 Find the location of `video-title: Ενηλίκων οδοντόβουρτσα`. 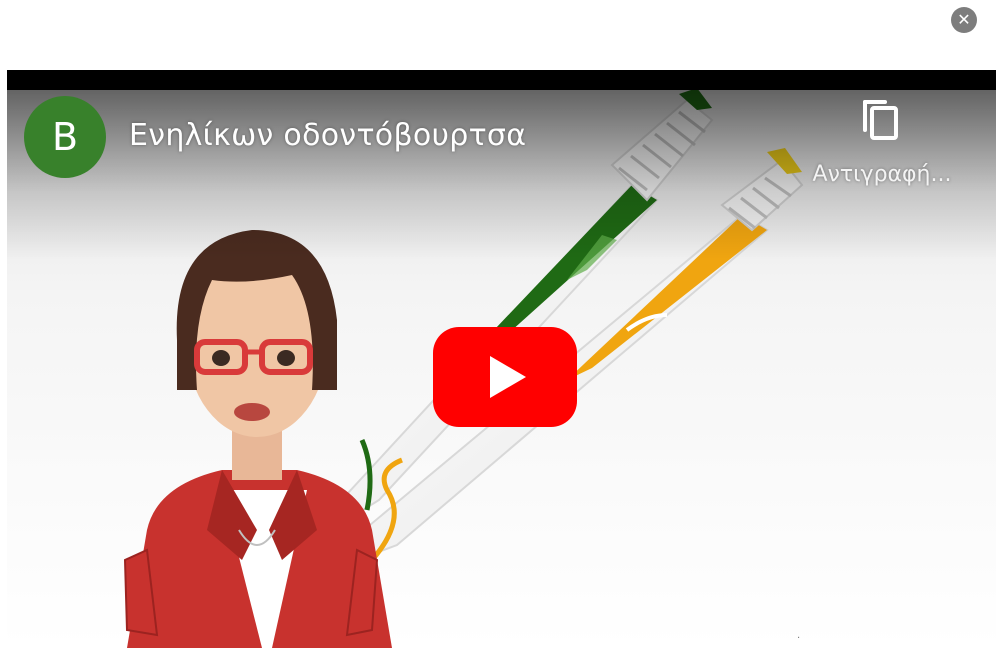

video-title: Ενηλίκων οδοντόβουρτσα is located at coordinates (327, 135).